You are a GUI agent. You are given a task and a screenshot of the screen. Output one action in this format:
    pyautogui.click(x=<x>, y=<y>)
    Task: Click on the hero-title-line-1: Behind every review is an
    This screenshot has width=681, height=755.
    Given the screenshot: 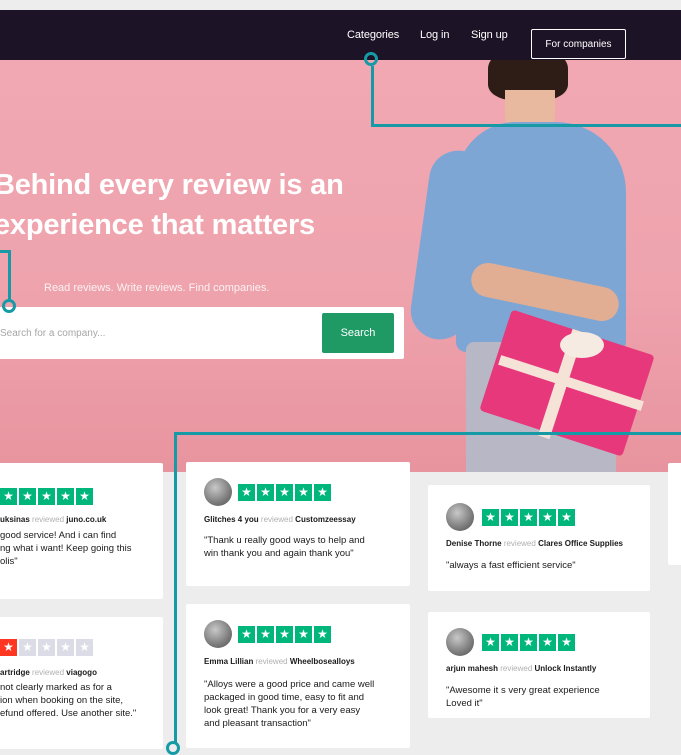 What is the action you would take?
    pyautogui.click(x=172, y=185)
    